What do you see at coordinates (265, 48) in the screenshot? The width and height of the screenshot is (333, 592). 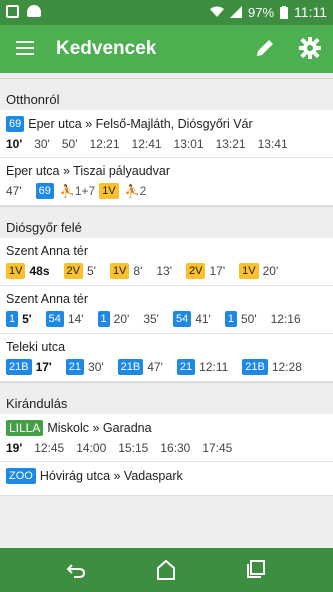 I see `edit-icon` at bounding box center [265, 48].